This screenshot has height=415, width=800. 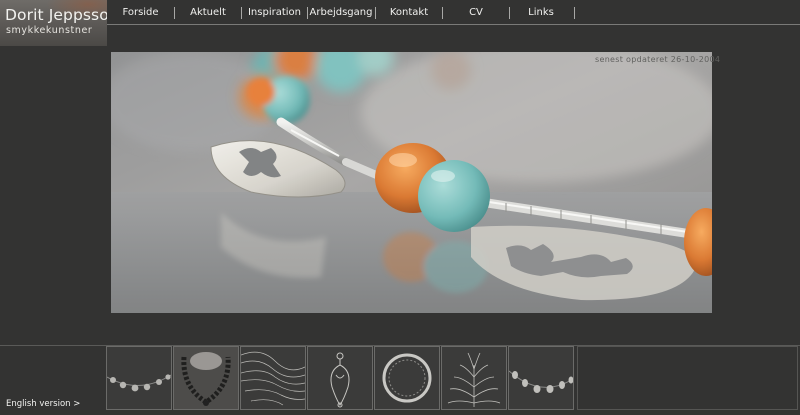 What do you see at coordinates (341, 13) in the screenshot?
I see `nav-item-arbejdsgang: Arbejdsgang` at bounding box center [341, 13].